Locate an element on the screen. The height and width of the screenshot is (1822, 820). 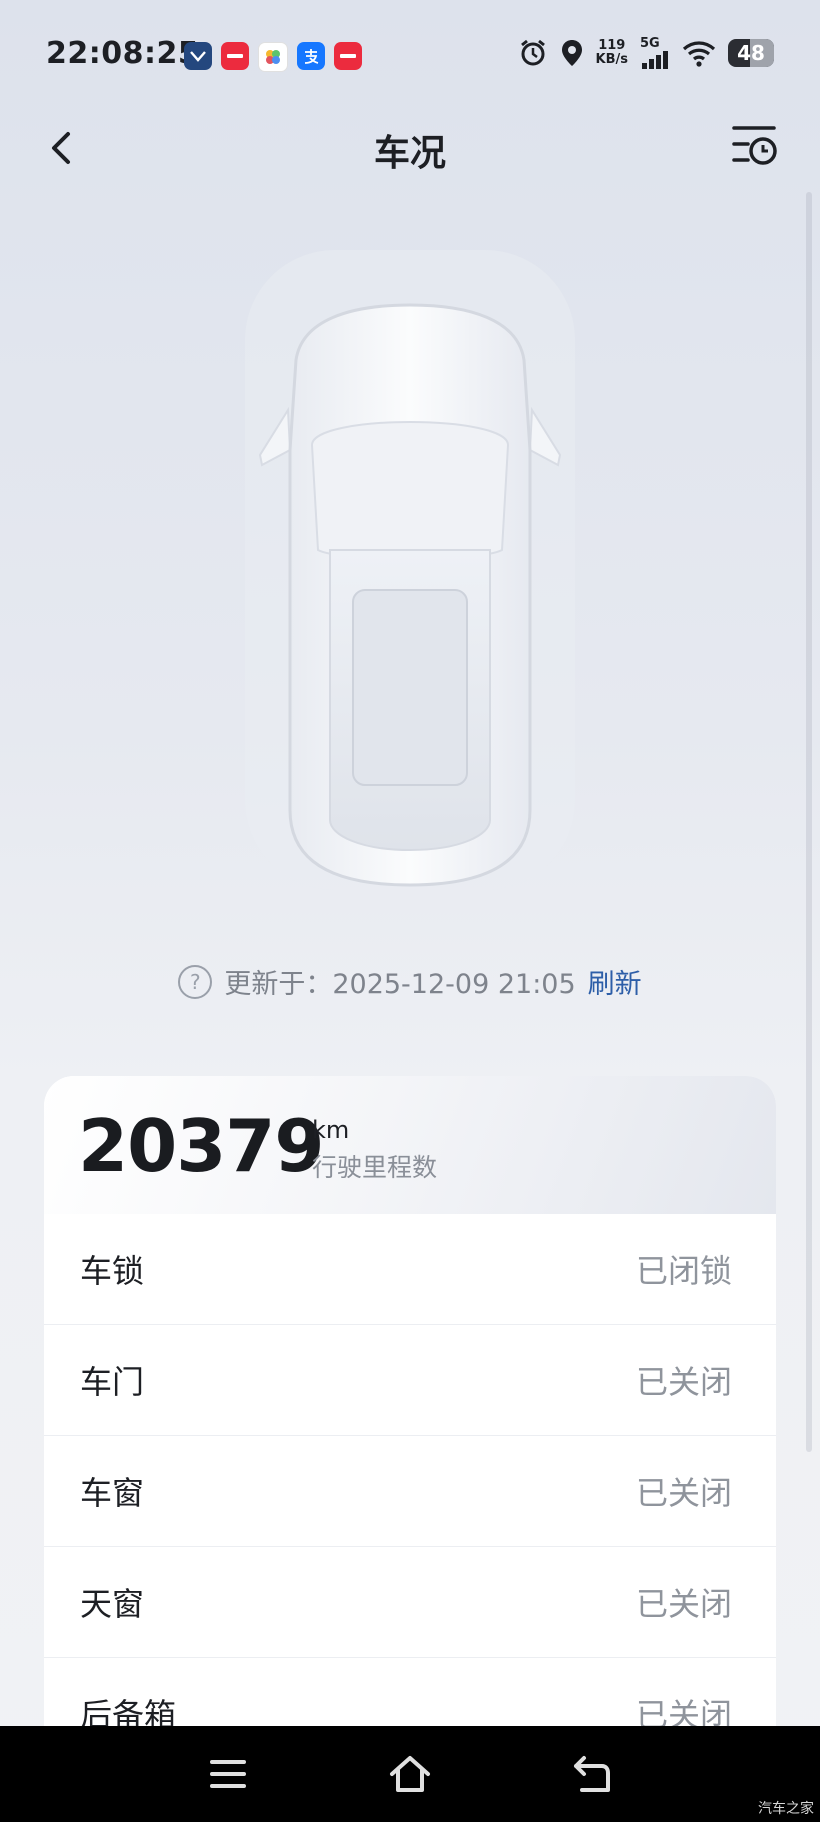
status-bar: 22:08:25 119 KB/s 5G 48 is located at coordinates (410, 55).